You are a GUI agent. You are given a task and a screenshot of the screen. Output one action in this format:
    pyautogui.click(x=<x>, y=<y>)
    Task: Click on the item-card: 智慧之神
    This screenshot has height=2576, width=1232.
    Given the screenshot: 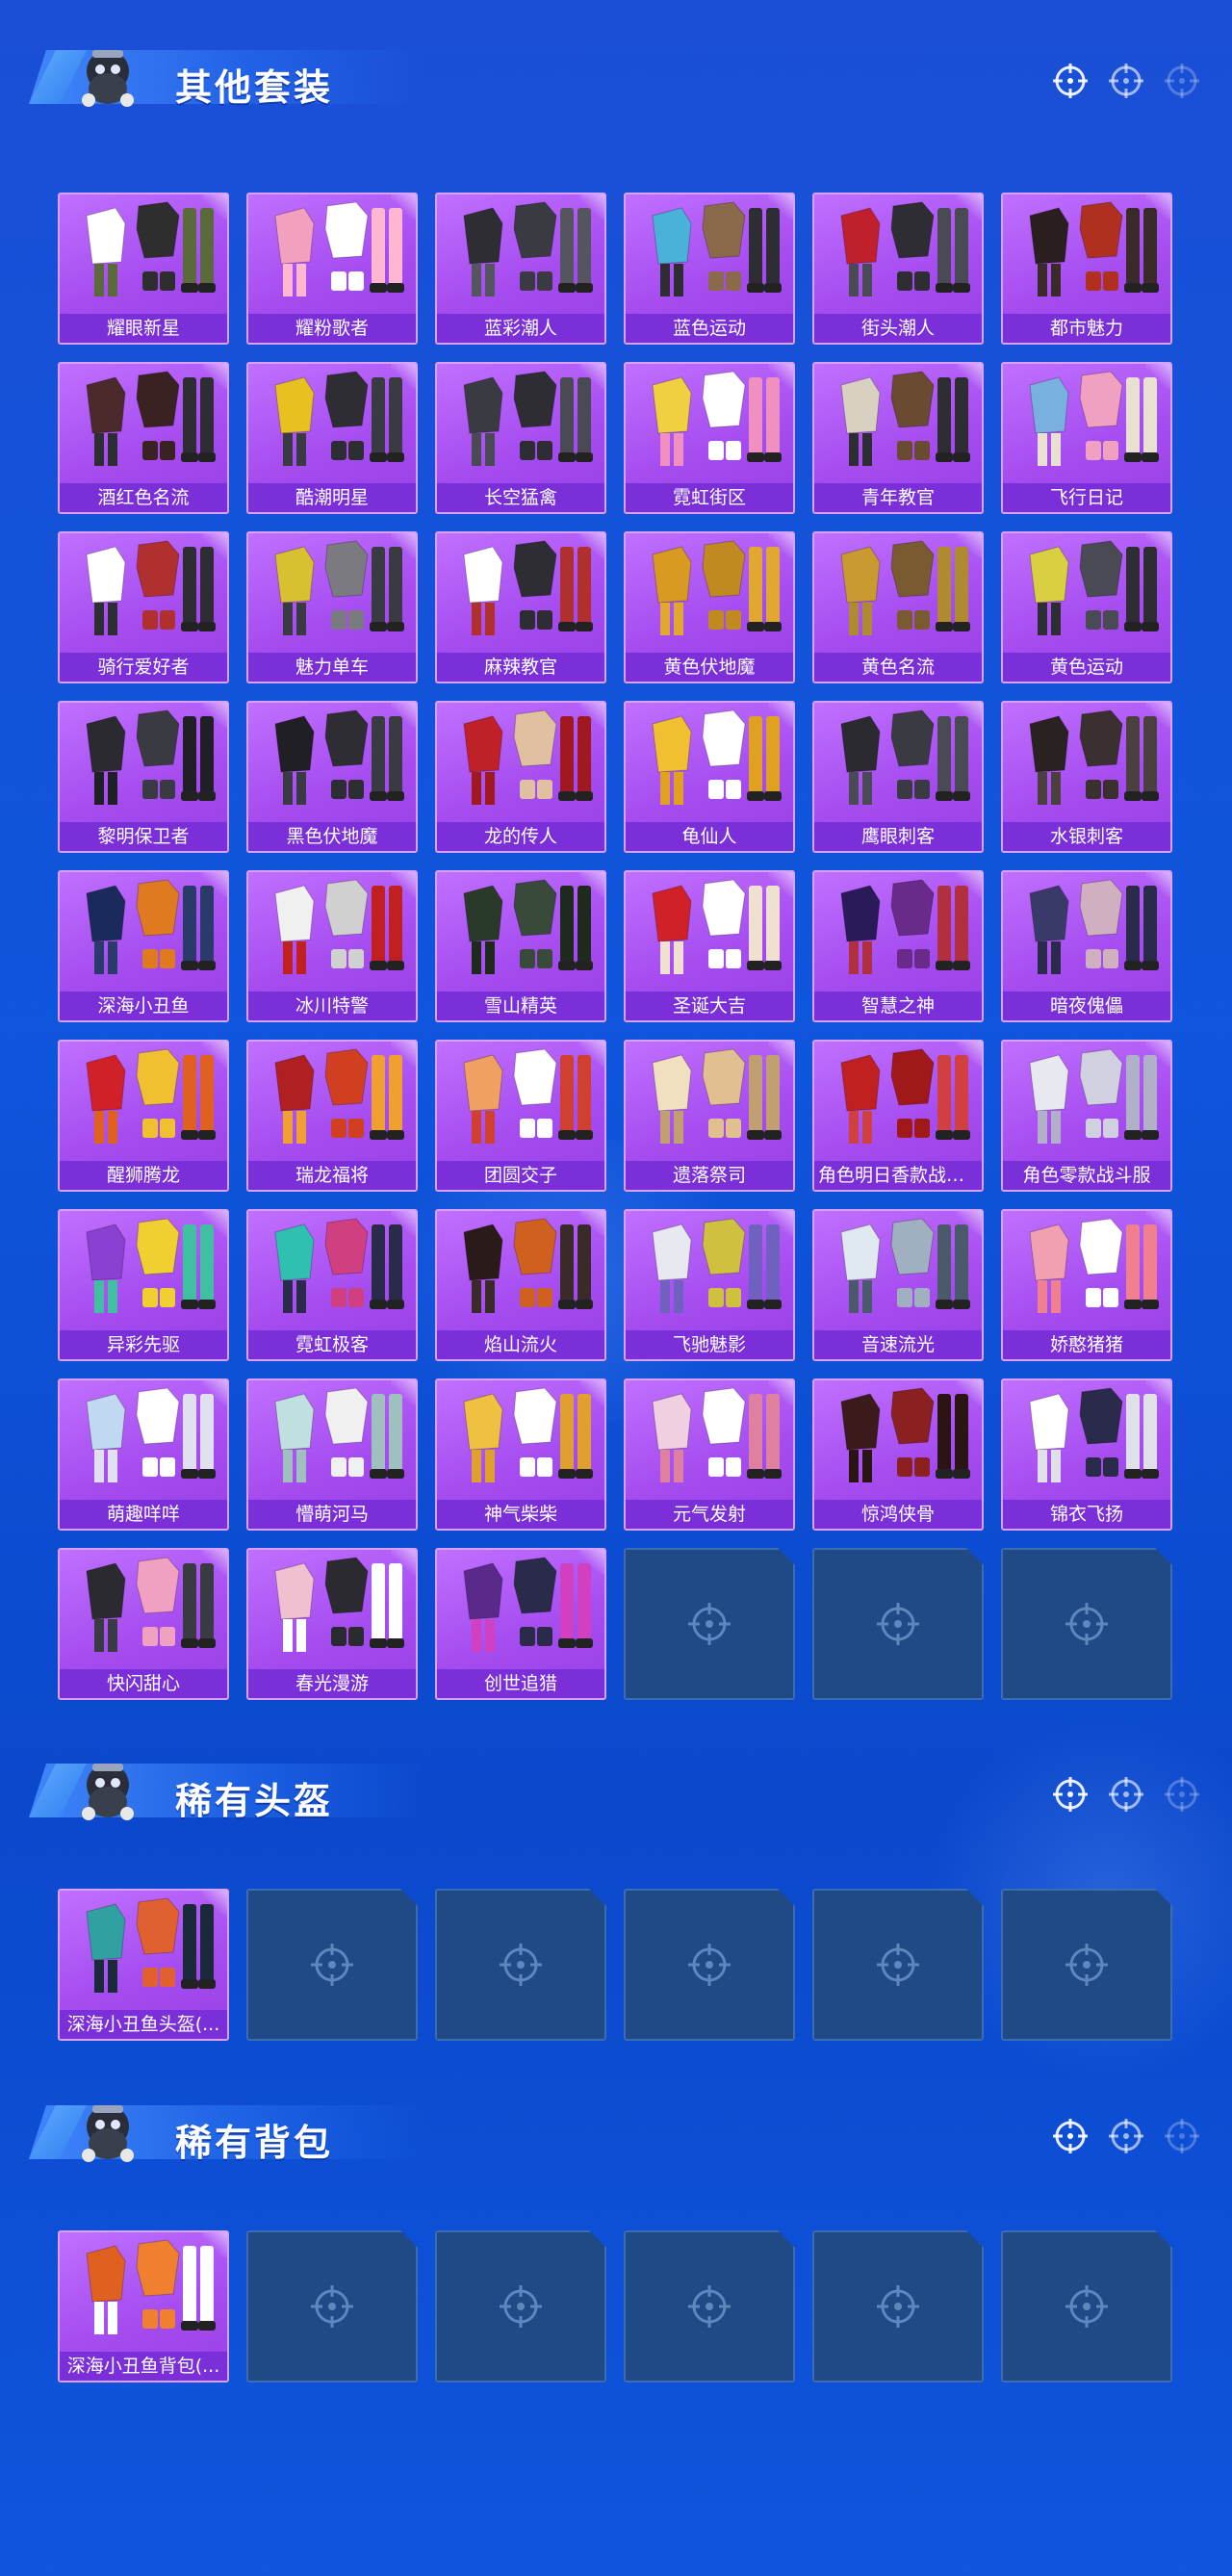 What is the action you would take?
    pyautogui.click(x=898, y=946)
    